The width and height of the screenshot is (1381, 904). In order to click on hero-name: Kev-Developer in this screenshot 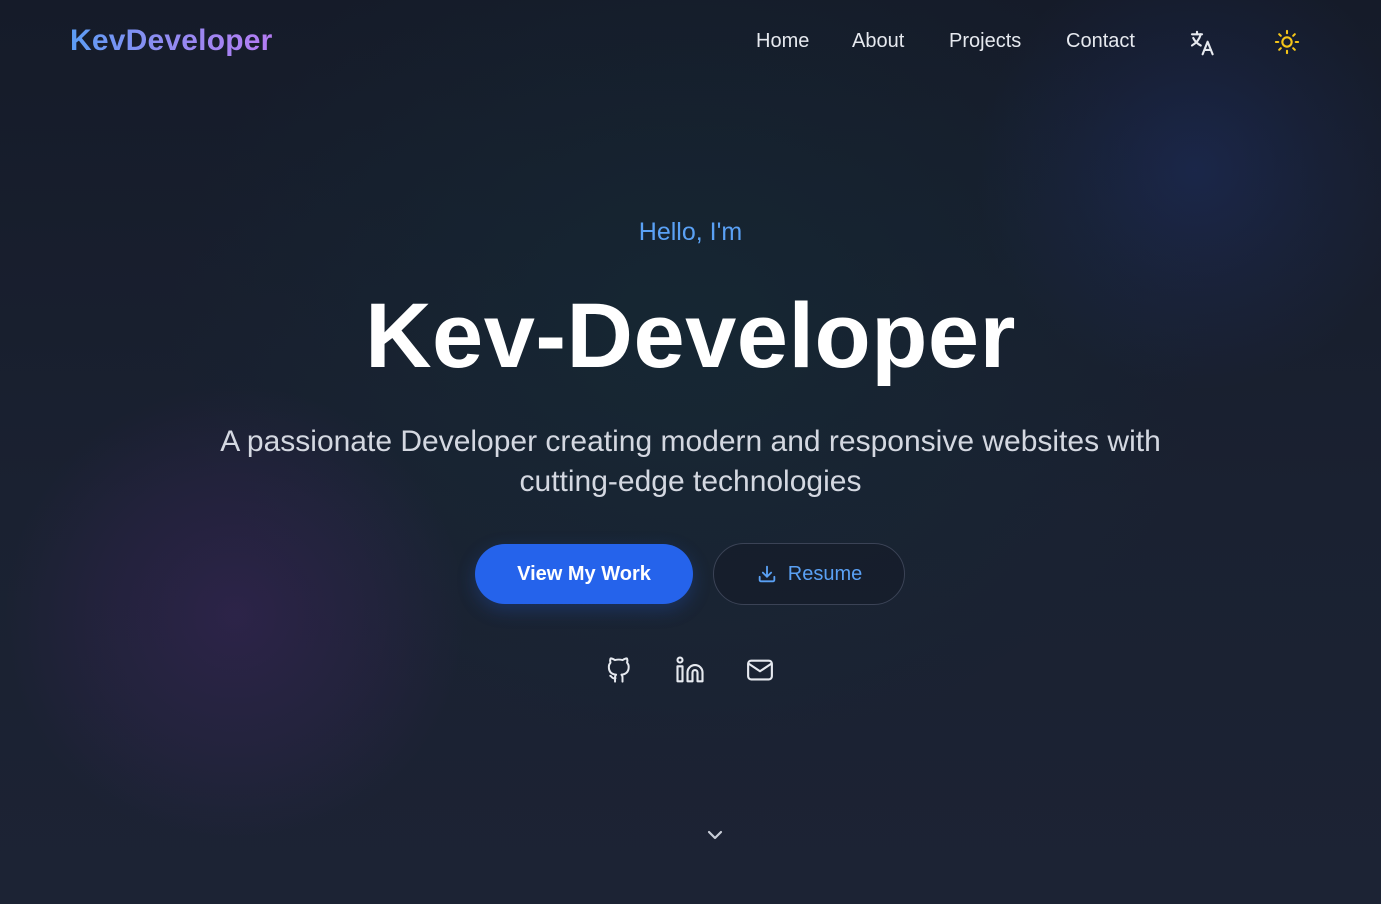, I will do `click(690, 336)`.